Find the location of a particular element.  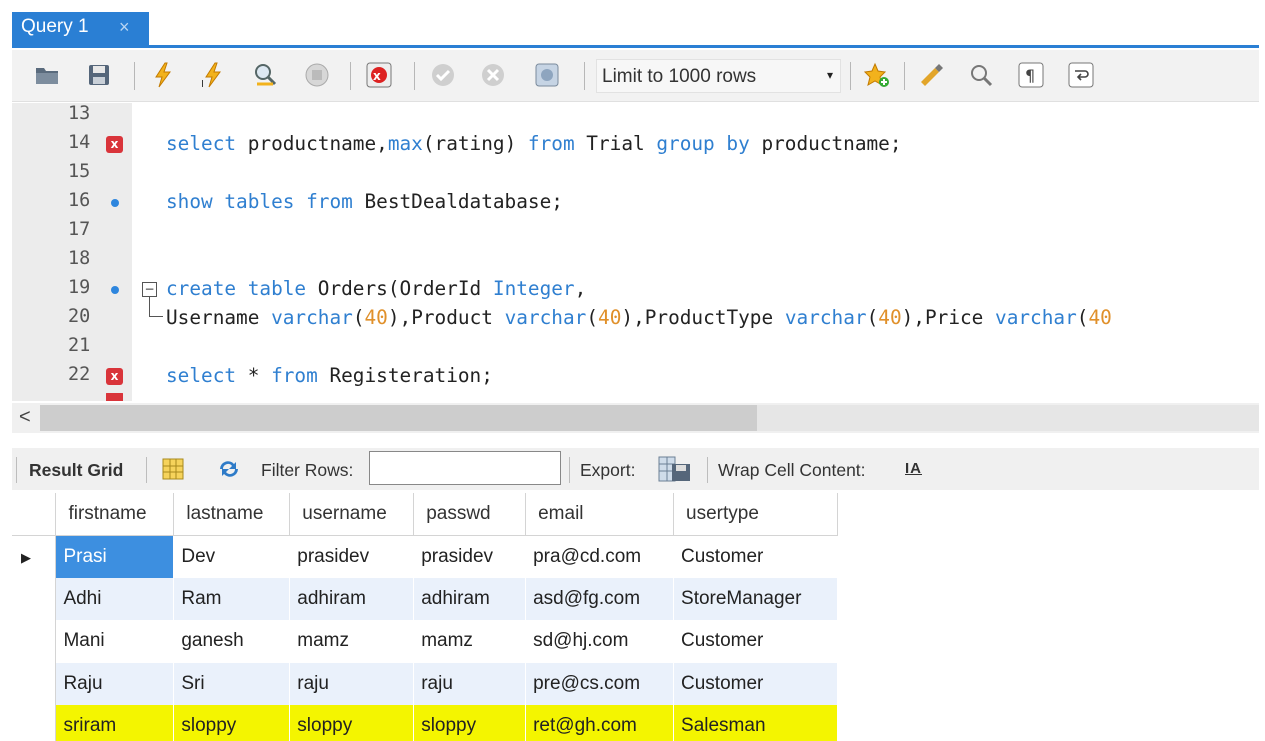

line-number: 18 is located at coordinates (79, 258).